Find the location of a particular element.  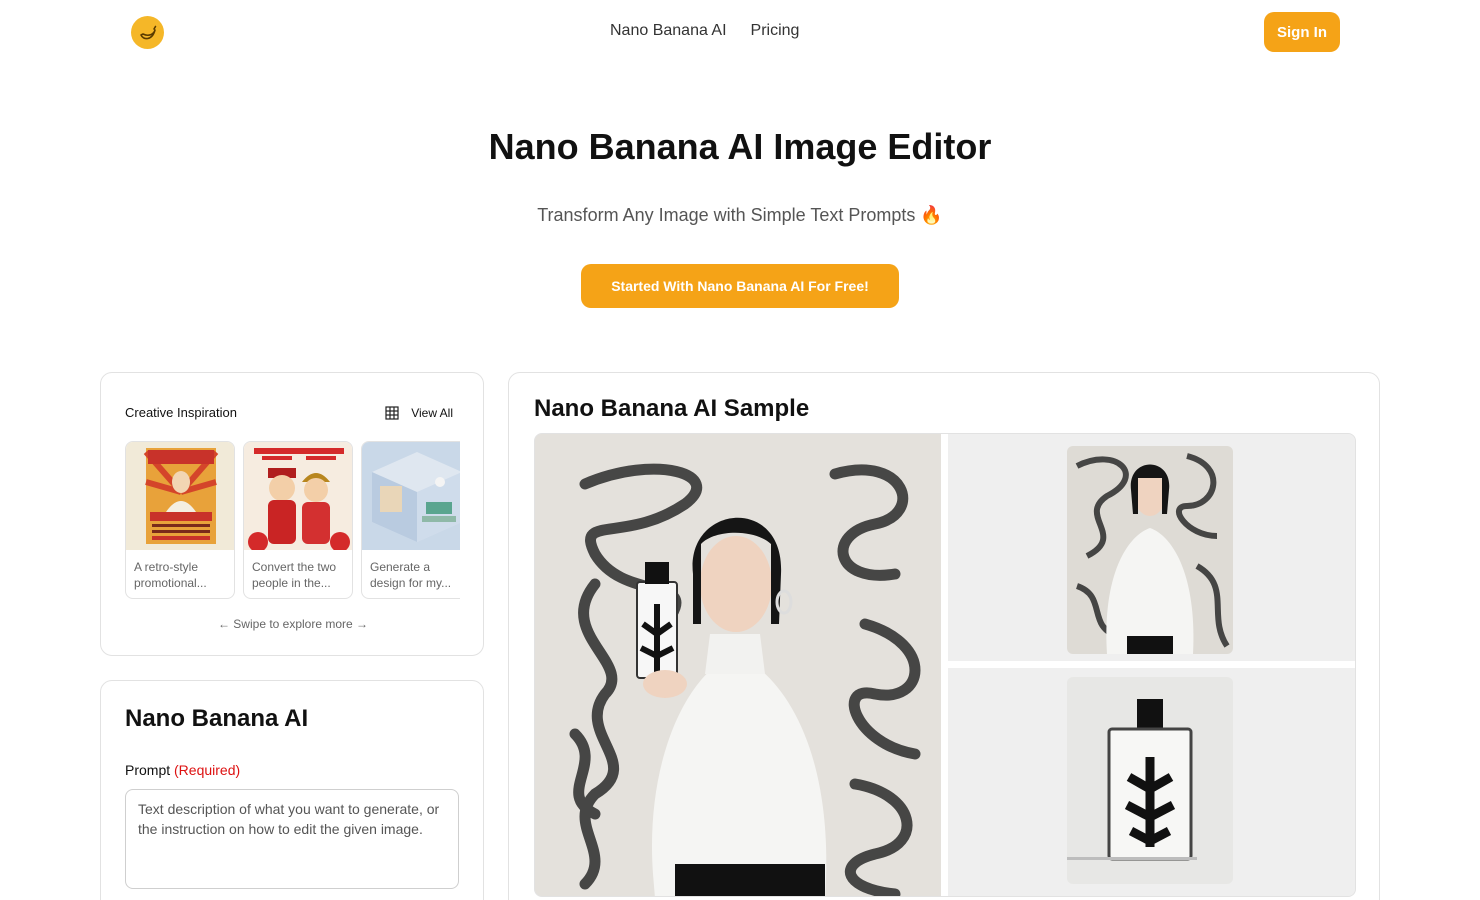

site-header: Nano Banana AI Pricing Sign In is located at coordinates (740, 32).